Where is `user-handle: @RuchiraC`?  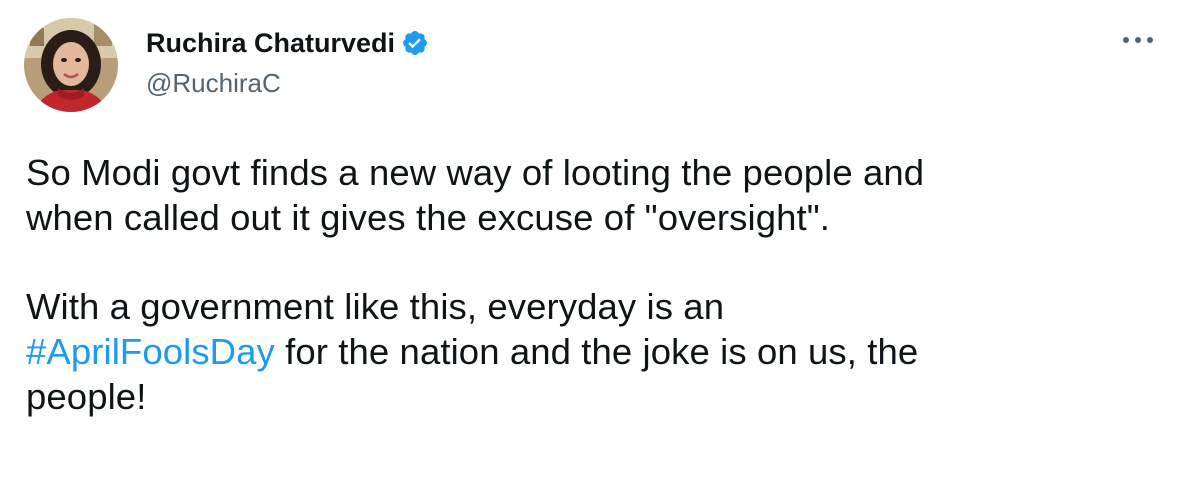 user-handle: @RuchiraC is located at coordinates (287, 83).